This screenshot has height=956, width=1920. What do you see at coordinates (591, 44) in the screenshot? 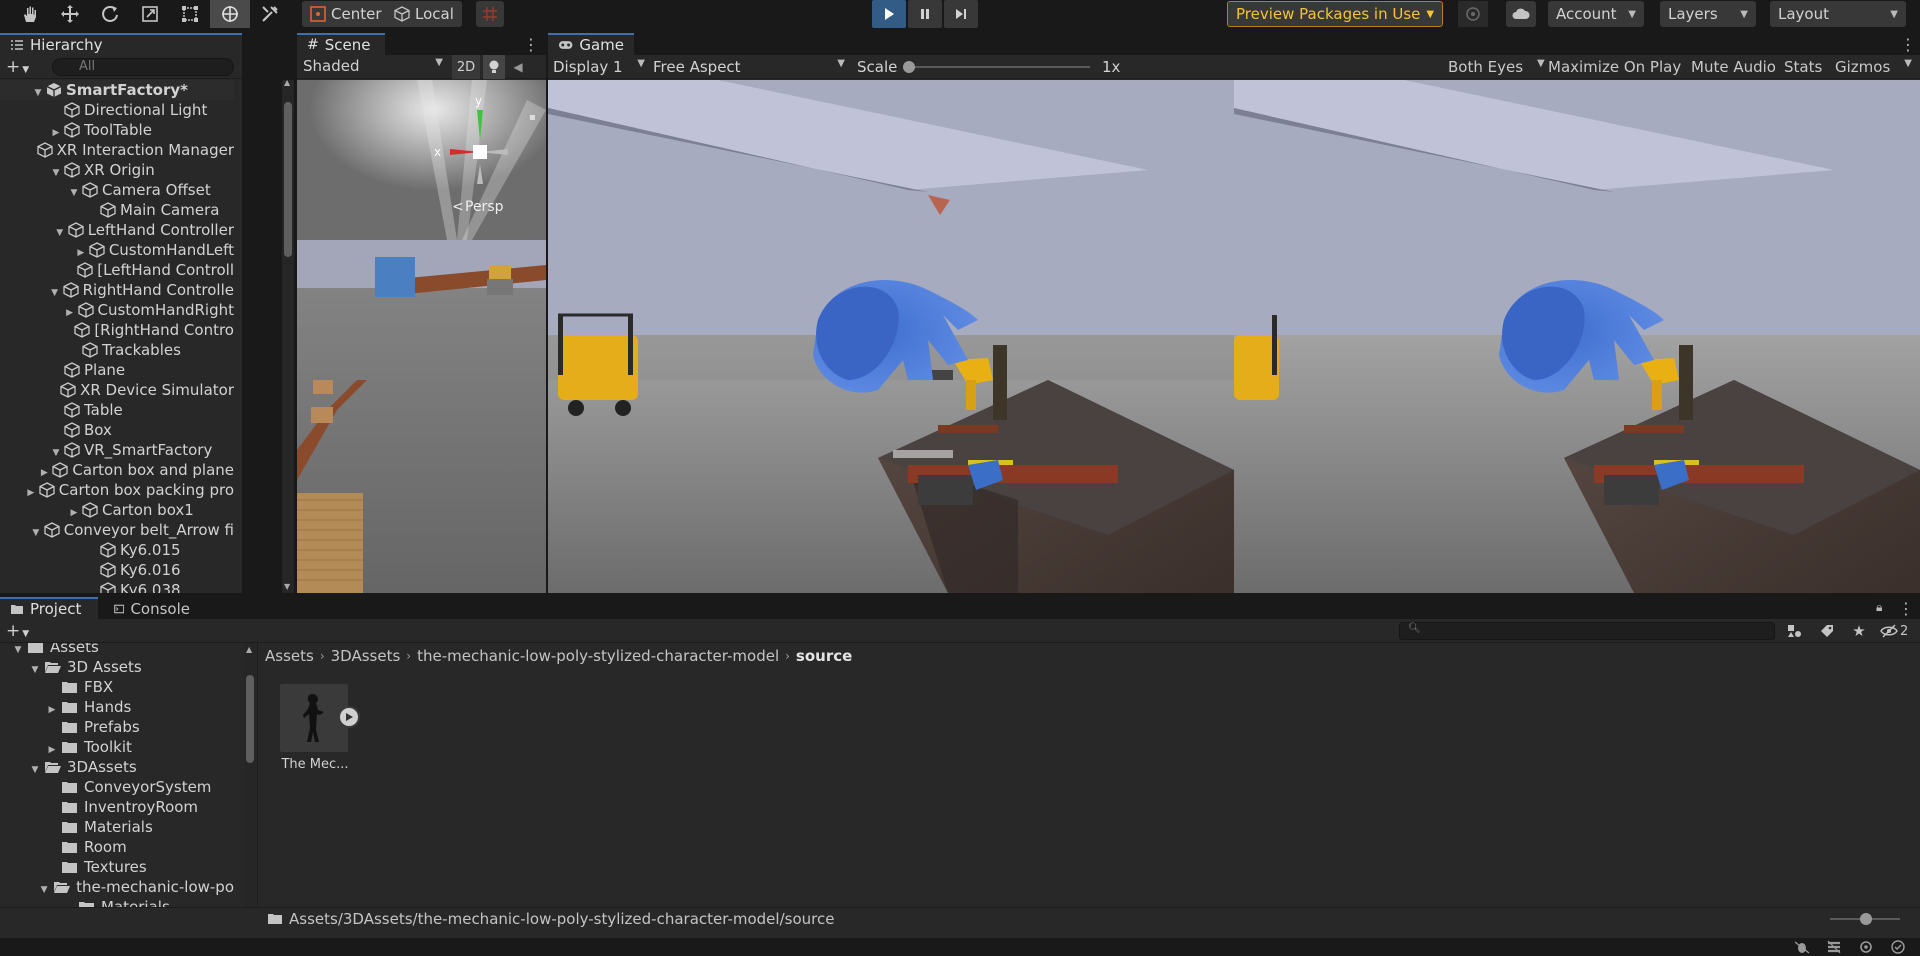
I see `tab-game: Game` at bounding box center [591, 44].